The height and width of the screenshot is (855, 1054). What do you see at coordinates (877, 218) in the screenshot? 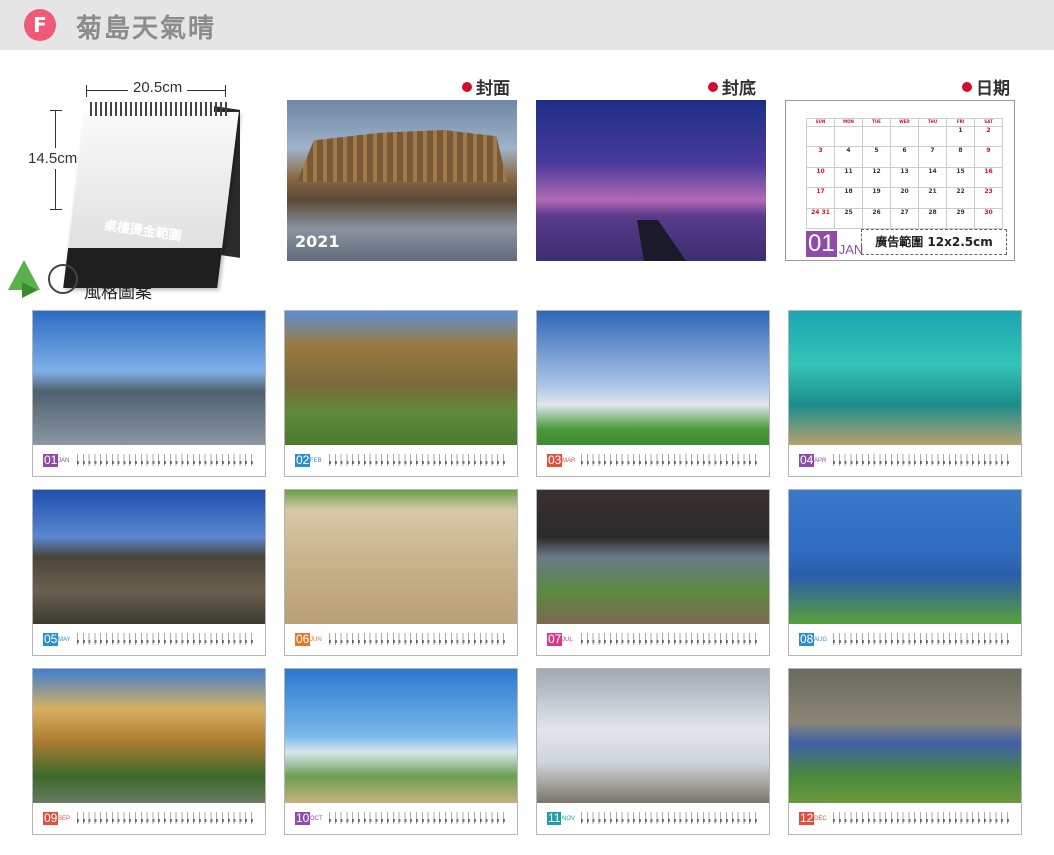
I see `date-cell: 26` at bounding box center [877, 218].